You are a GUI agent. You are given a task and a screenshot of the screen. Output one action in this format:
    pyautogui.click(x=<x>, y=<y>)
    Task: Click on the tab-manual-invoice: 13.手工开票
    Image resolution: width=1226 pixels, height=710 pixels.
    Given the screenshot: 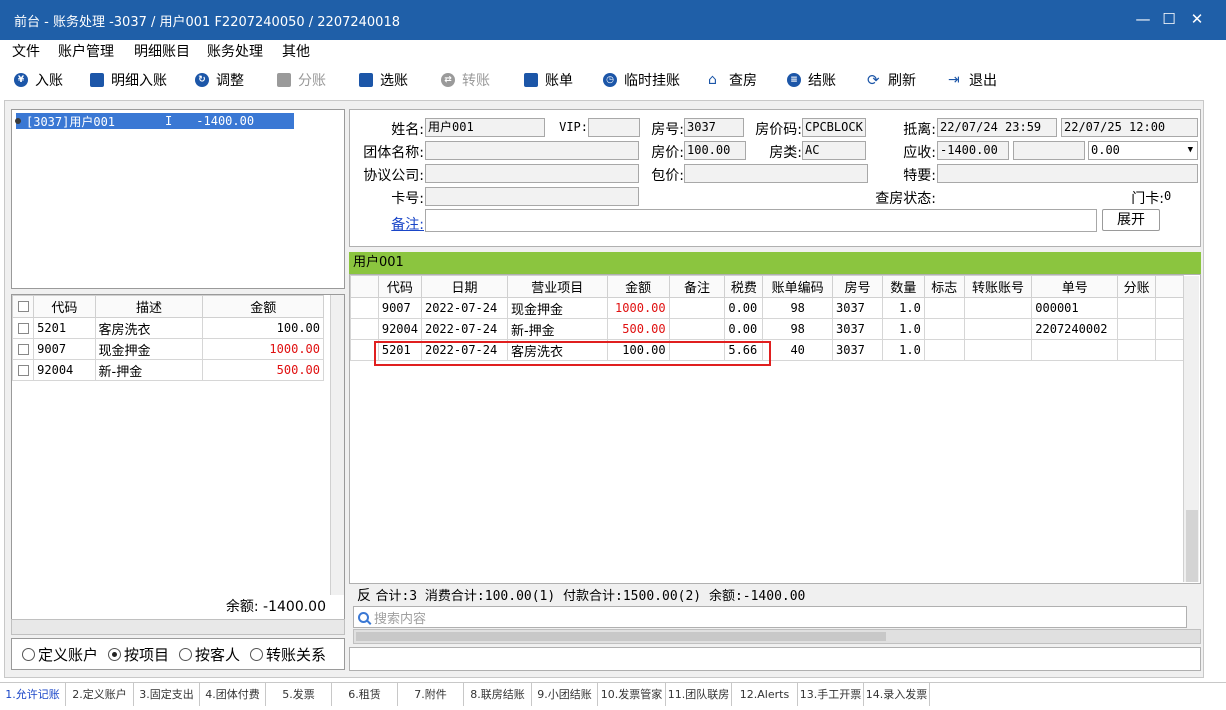 What is the action you would take?
    pyautogui.click(x=831, y=694)
    